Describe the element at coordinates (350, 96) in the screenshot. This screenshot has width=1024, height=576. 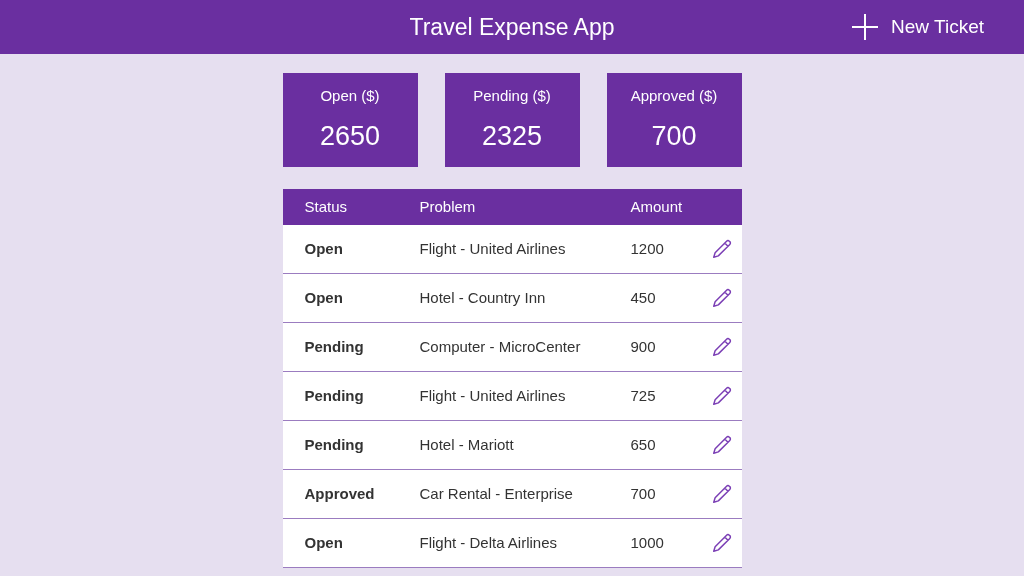
I see `card-label: Open ($)` at that location.